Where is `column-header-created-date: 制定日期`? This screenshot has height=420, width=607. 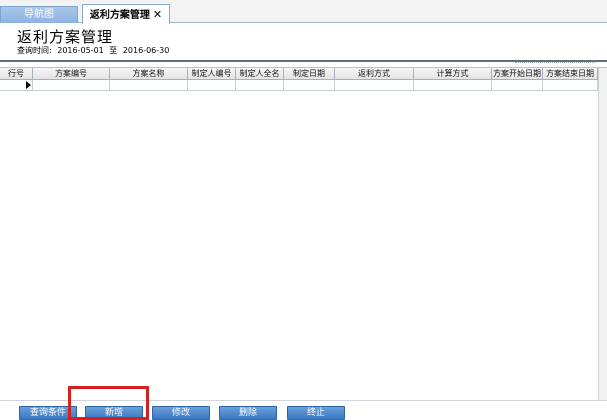
column-header-created-date: 制定日期 is located at coordinates (309, 74).